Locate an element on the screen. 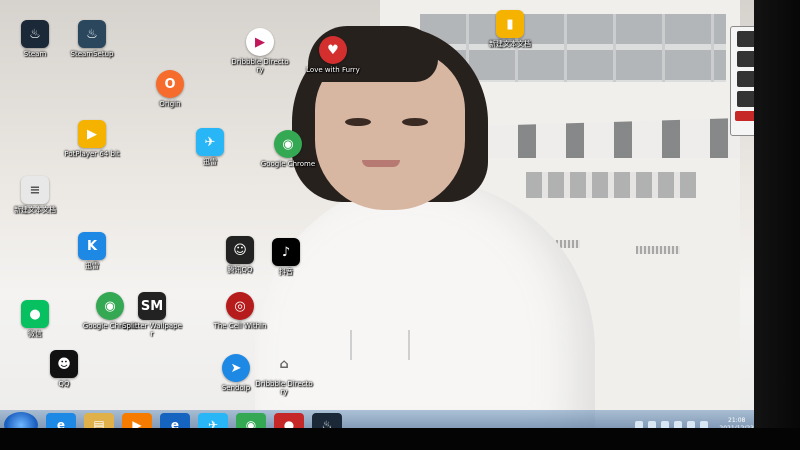 Image resolution: width=800 pixels, height=450 pixels. wallpaper-vent is located at coordinates (658, 250).